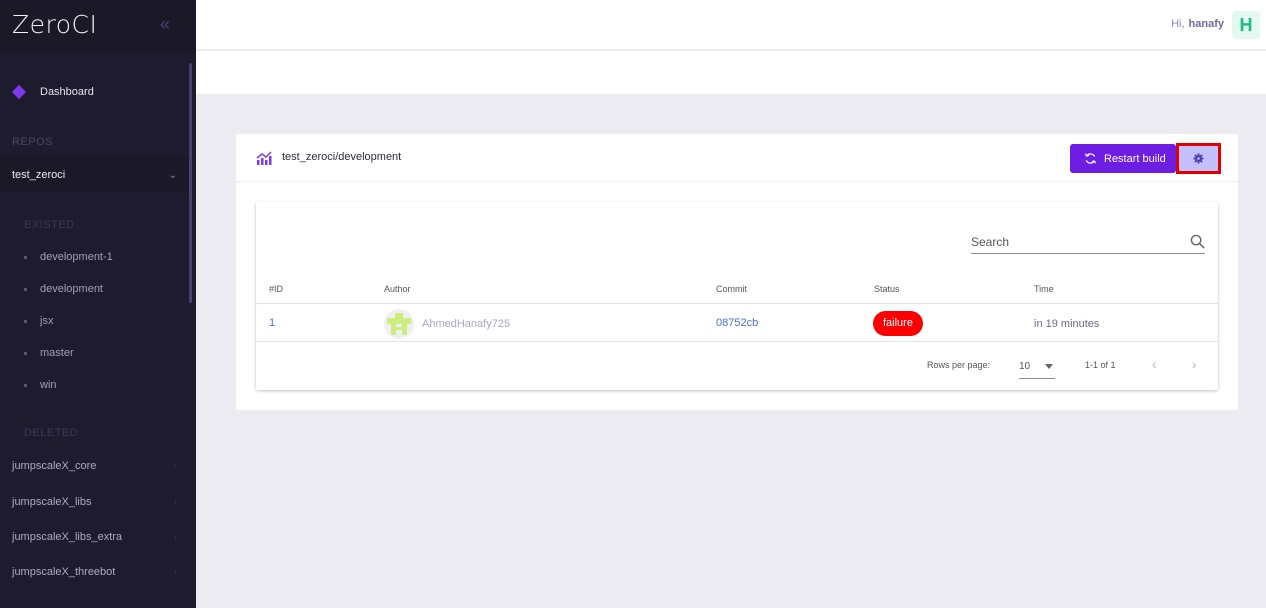 The height and width of the screenshot is (608, 1266). I want to click on branch-label: master, so click(57, 353).